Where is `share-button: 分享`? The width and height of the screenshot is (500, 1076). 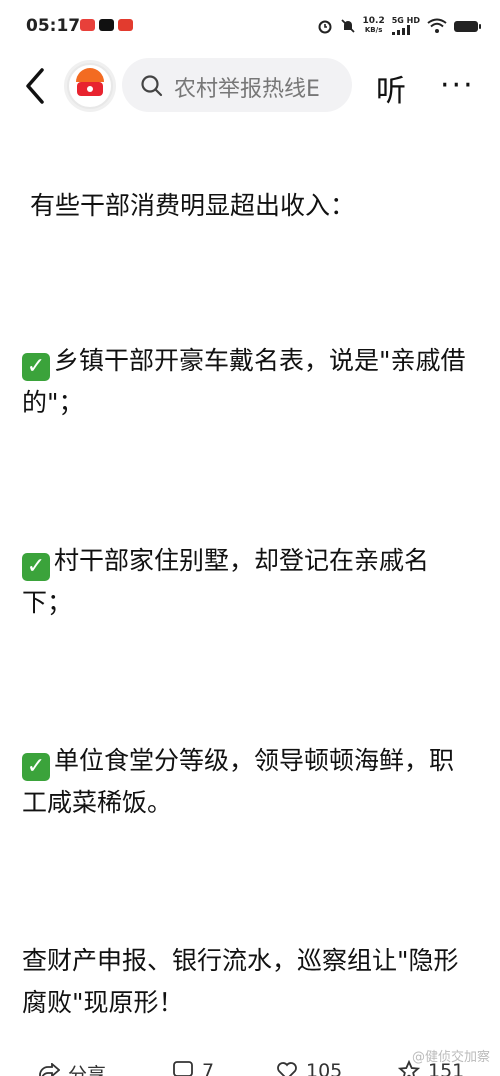 share-button: 分享 is located at coordinates (72, 1068).